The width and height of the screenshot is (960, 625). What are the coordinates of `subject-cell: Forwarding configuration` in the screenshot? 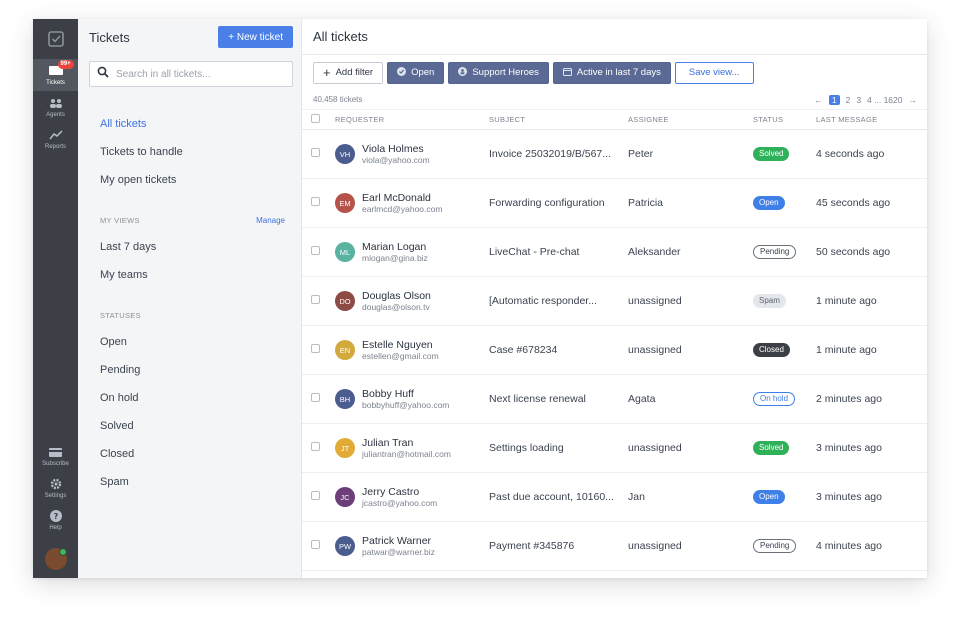 It's located at (558, 203).